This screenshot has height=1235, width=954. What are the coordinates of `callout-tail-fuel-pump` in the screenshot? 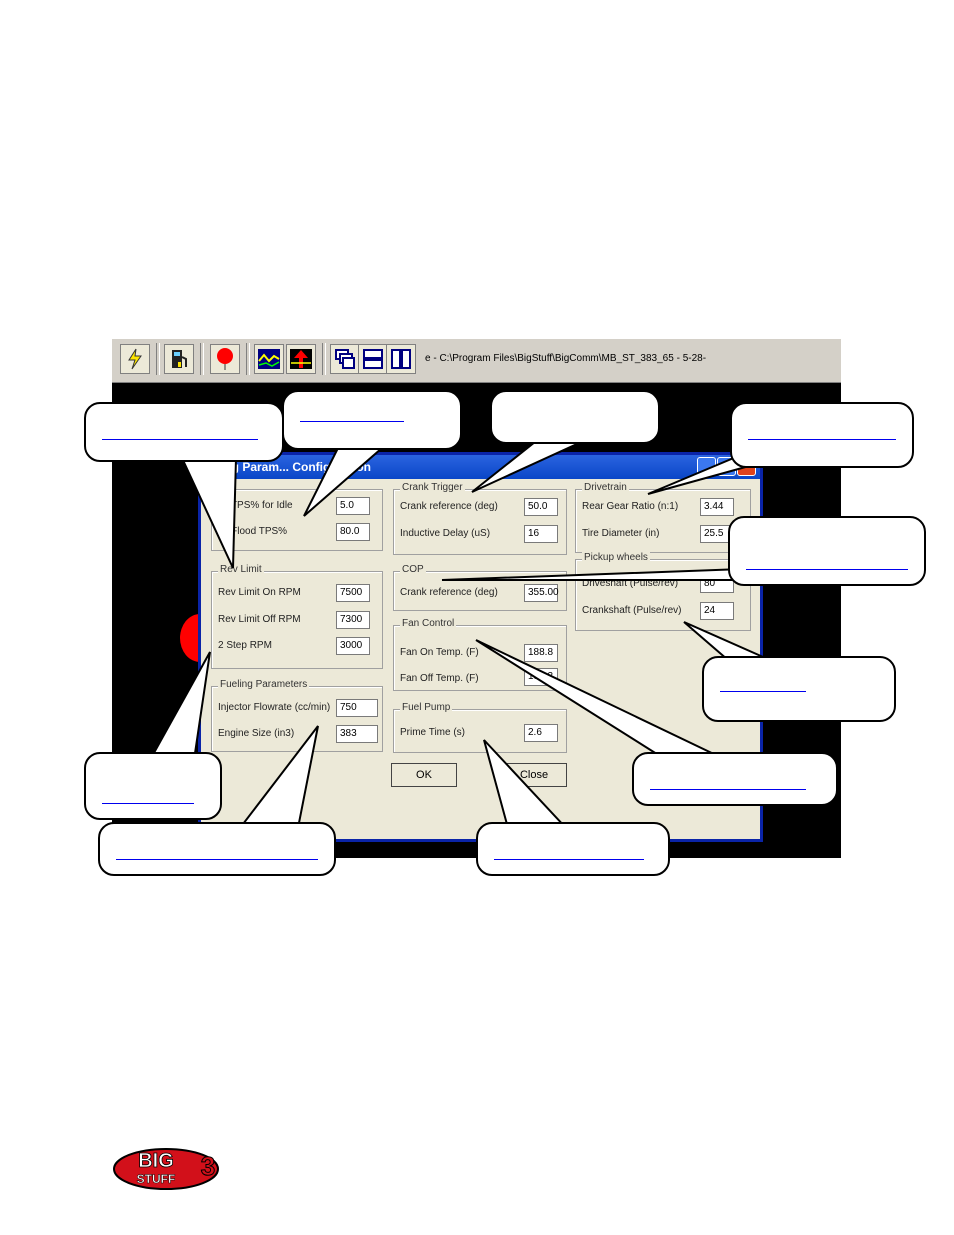 It's located at (526, 784).